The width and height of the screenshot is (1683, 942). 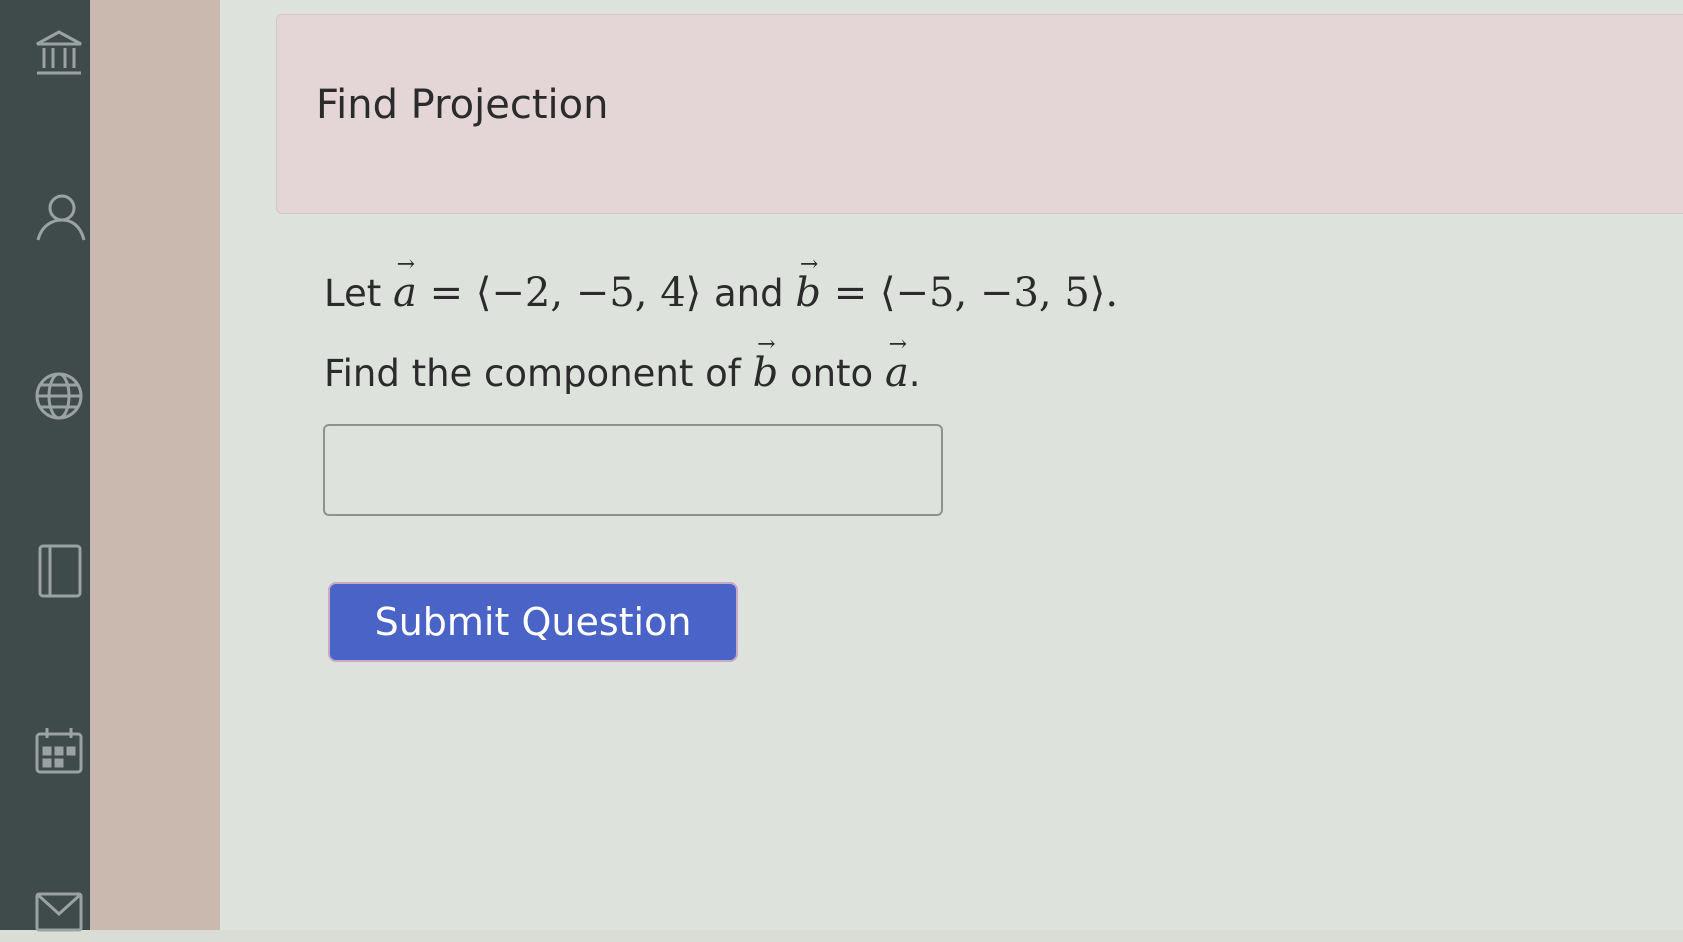 What do you see at coordinates (532, 373) in the screenshot?
I see `prompt-prefix: Find the component of` at bounding box center [532, 373].